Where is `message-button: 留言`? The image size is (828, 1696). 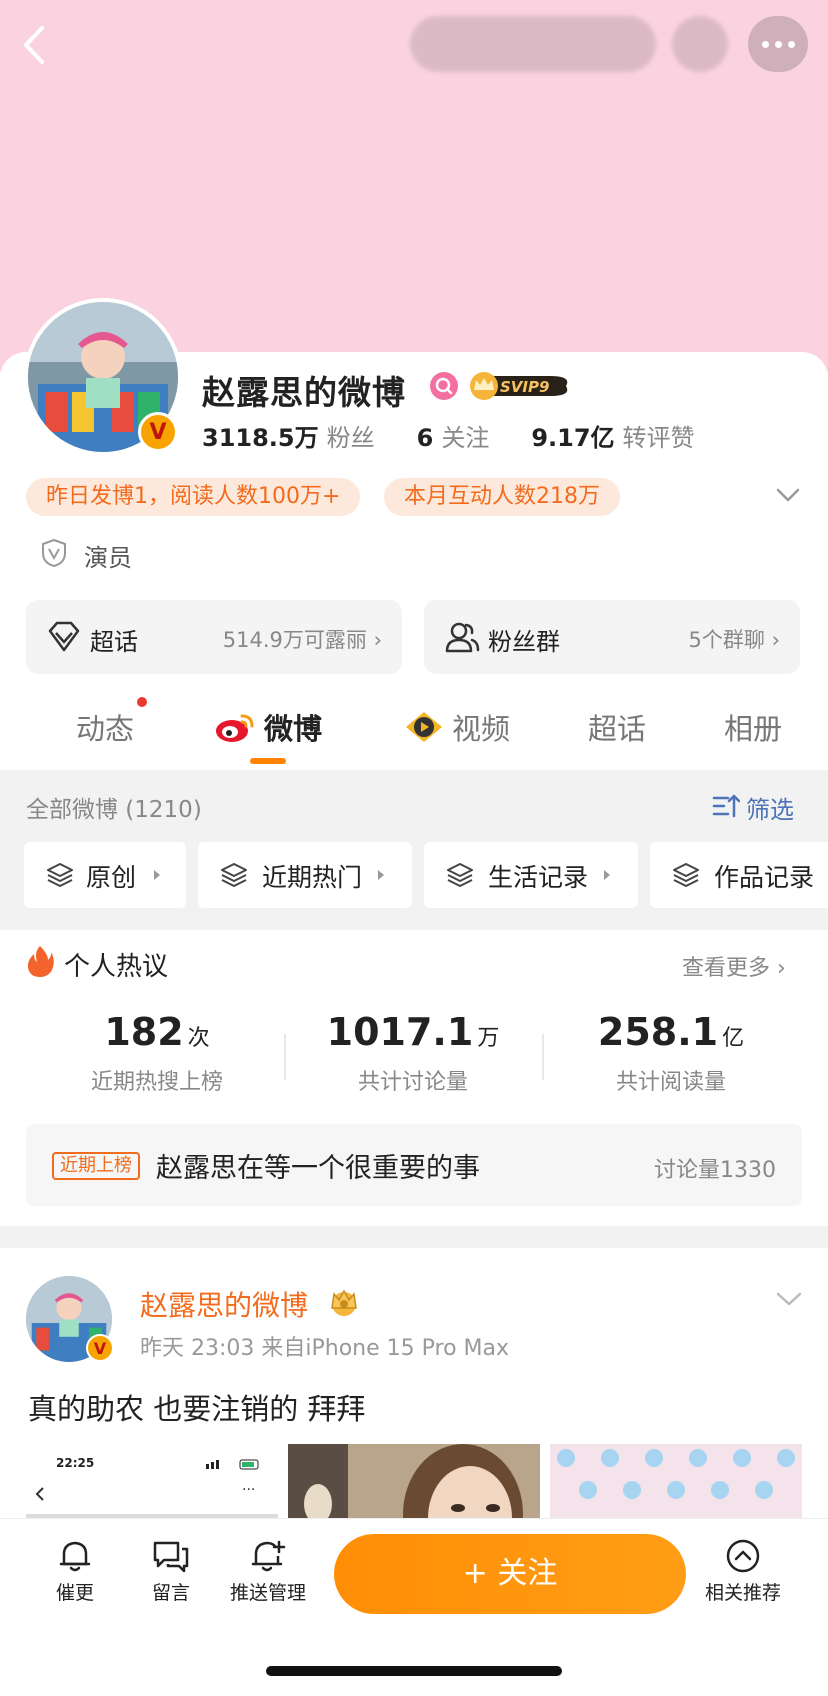 message-button: 留言 is located at coordinates (171, 1571).